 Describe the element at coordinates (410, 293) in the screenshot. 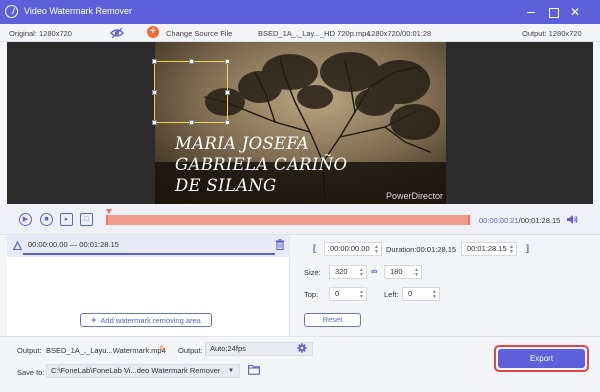

I see `left-value: 0` at that location.